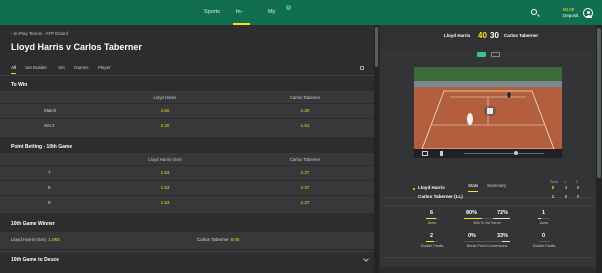  Describe the element at coordinates (554, 182) in the screenshot. I see `set-header: Sets` at that location.